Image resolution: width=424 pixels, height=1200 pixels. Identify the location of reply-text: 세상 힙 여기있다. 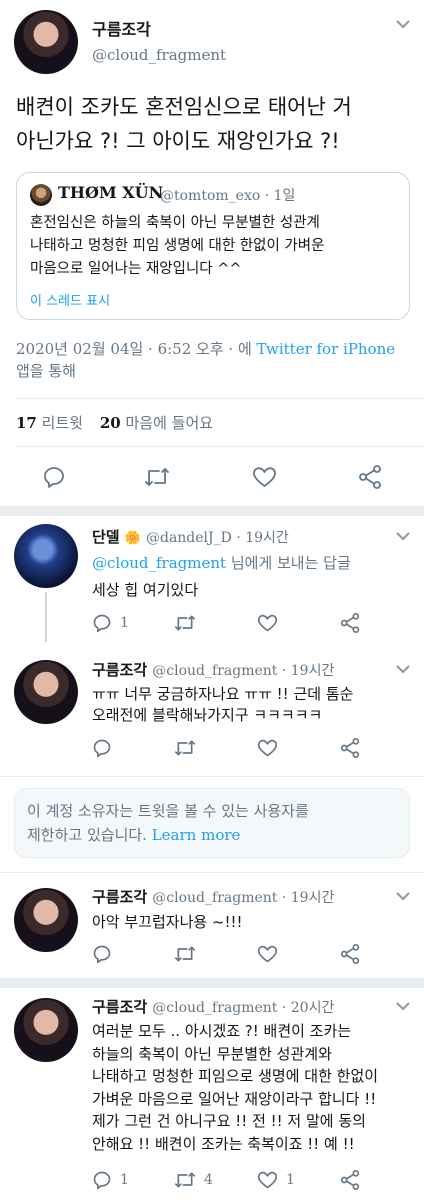
(145, 590).